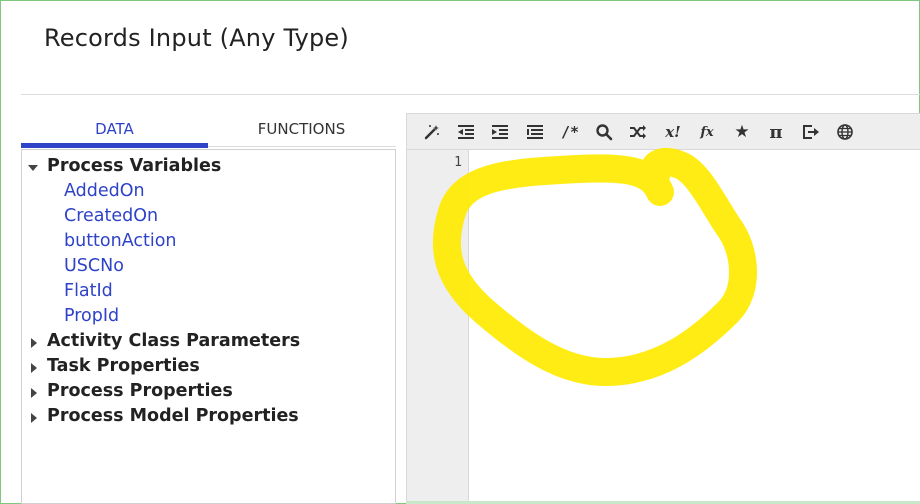  I want to click on tree-node-process-properties: Process Properties, so click(182, 393).